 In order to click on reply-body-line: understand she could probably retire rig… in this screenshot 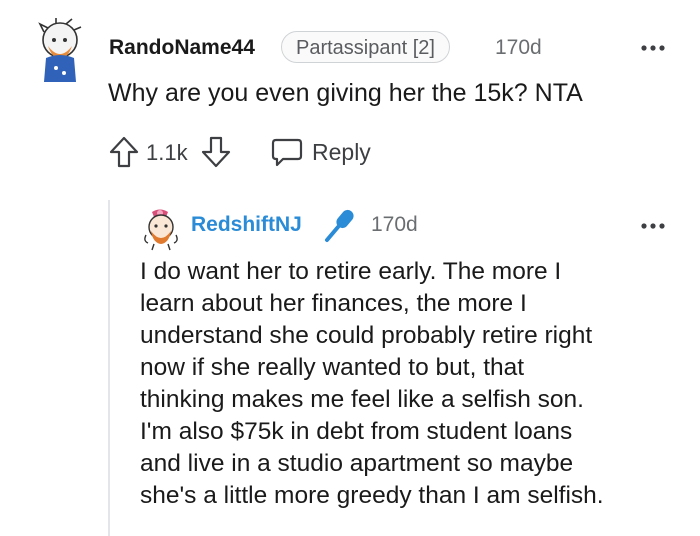, I will do `click(366, 335)`.